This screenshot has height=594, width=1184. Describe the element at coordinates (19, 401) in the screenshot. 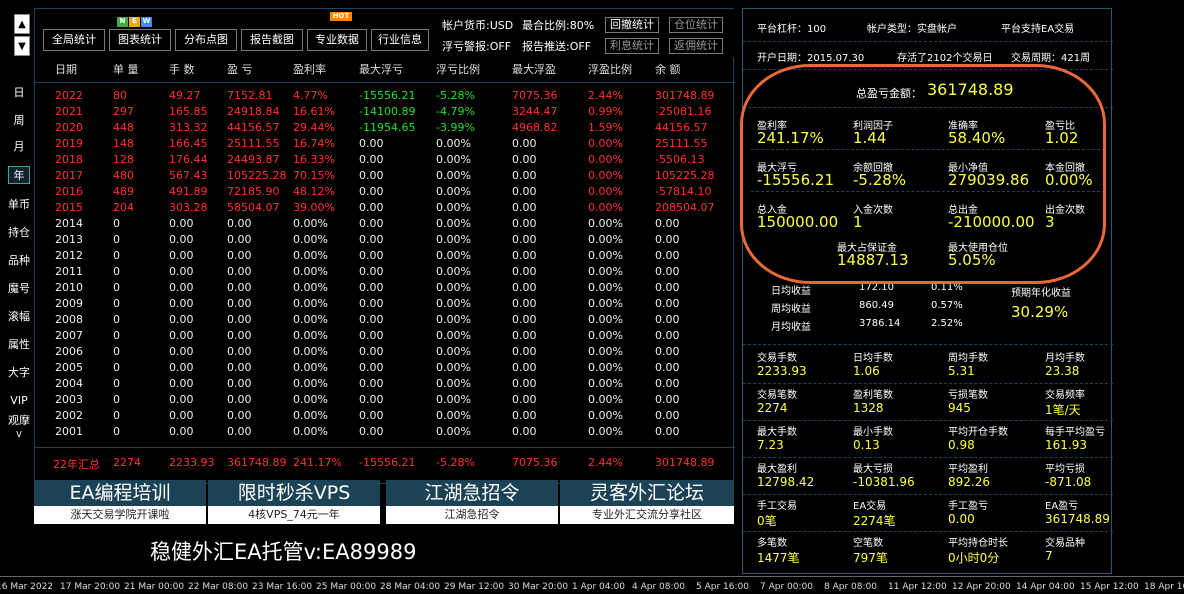

I see `nav-item-11: VIP` at that location.